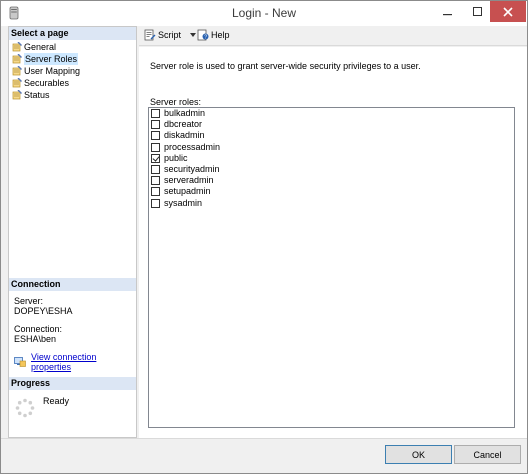 The height and width of the screenshot is (474, 528). I want to click on title-bar: Login - New, so click(264, 13).